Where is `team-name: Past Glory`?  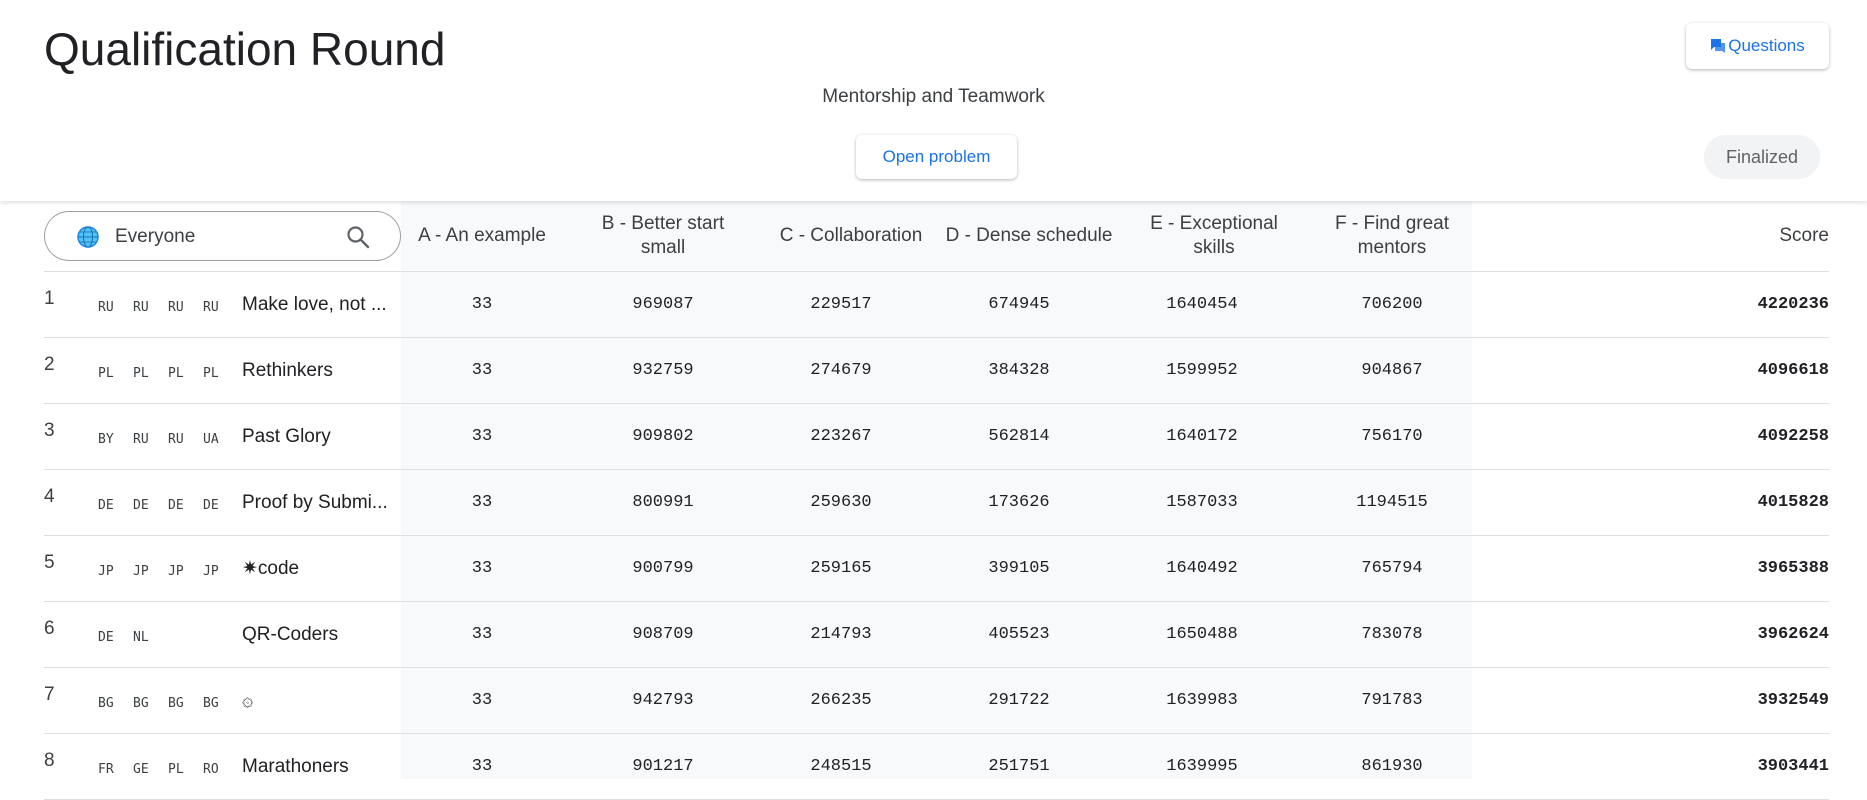 team-name: Past Glory is located at coordinates (341, 436).